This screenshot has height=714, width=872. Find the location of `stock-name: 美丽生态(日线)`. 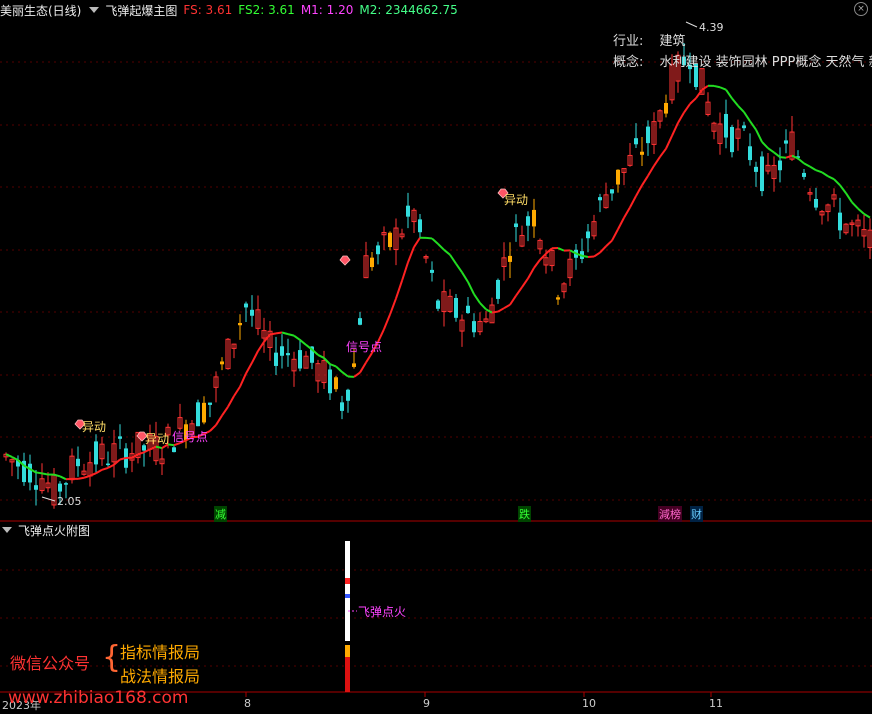

stock-name: 美丽生态(日线) is located at coordinates (40, 10).